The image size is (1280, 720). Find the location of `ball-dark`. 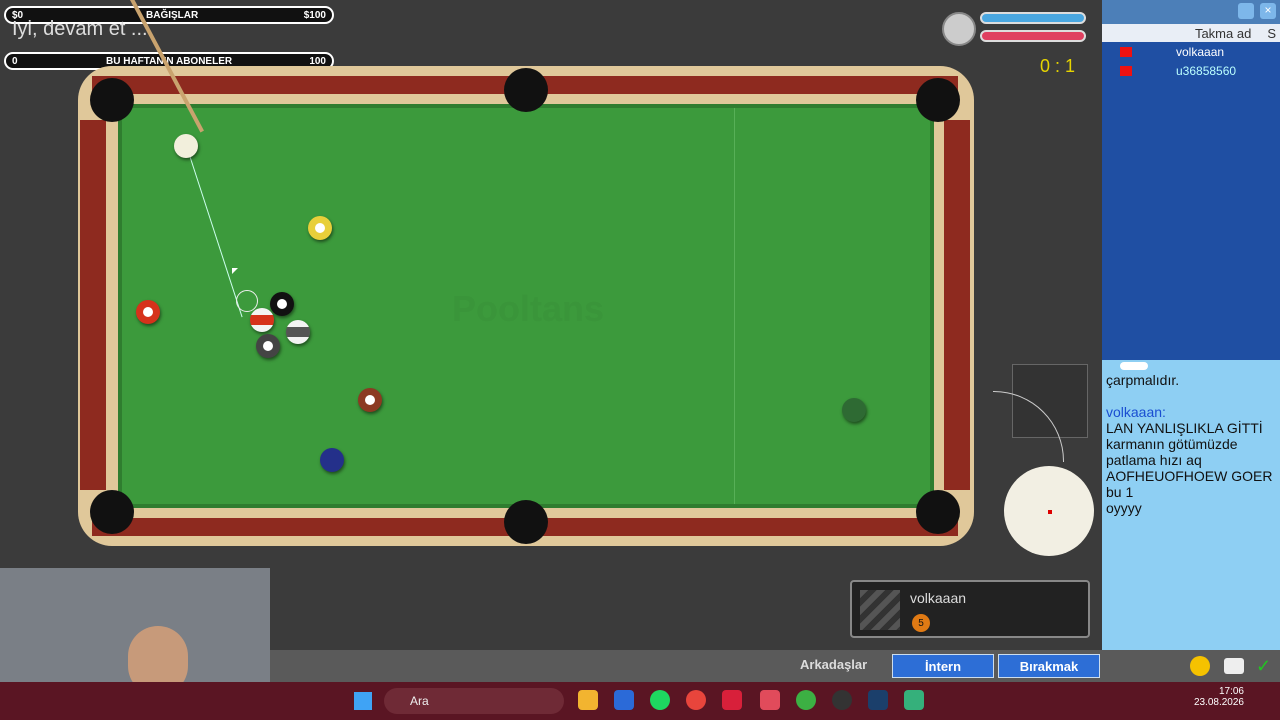

ball-dark is located at coordinates (268, 346).